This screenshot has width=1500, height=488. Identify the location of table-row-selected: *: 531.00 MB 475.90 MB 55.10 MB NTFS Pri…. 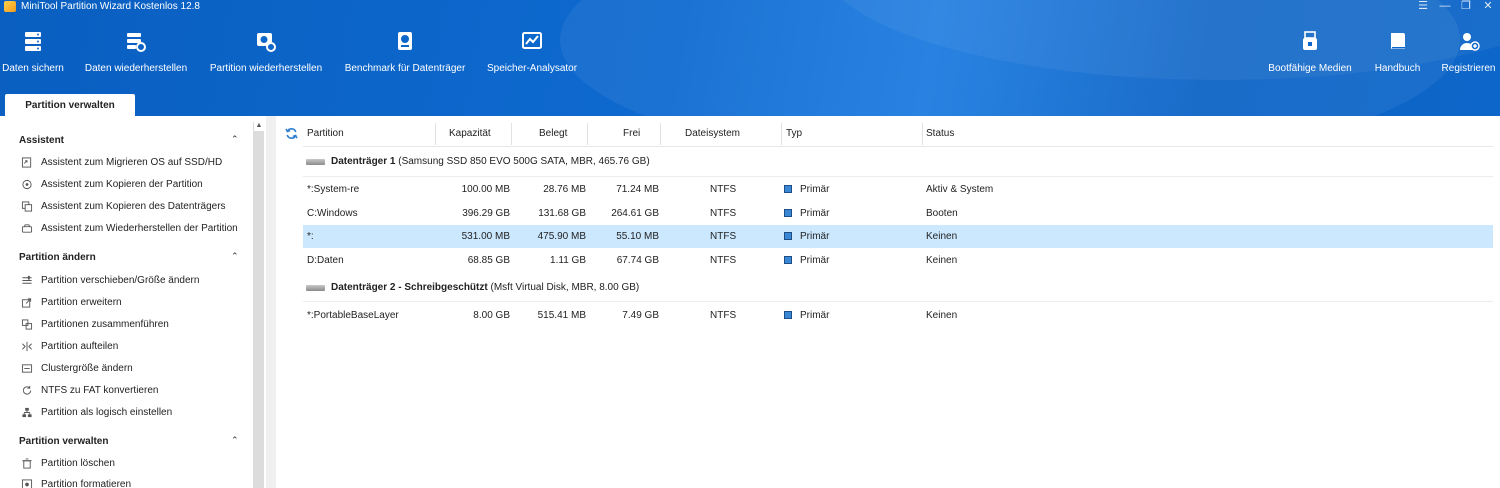
(898, 236).